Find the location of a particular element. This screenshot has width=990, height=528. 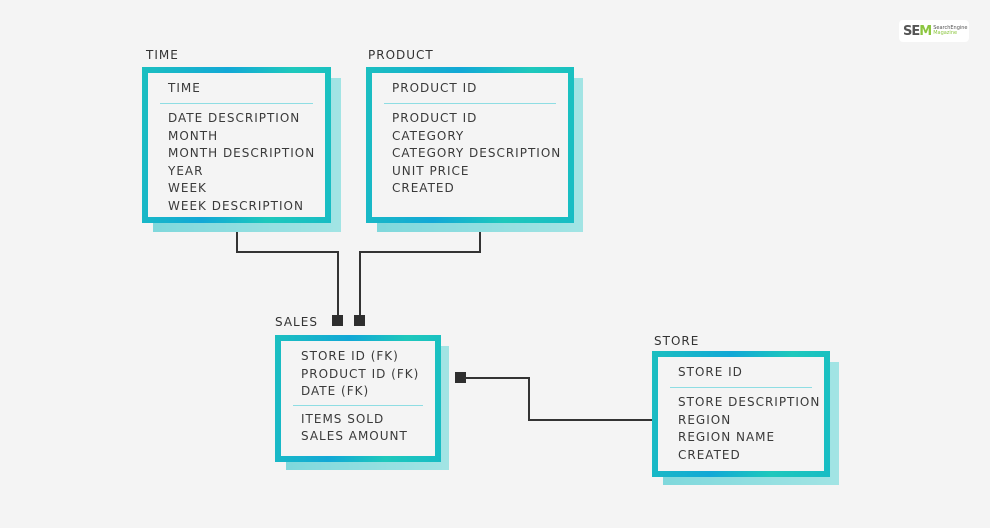

field: PRODUCT ID is located at coordinates (435, 118).